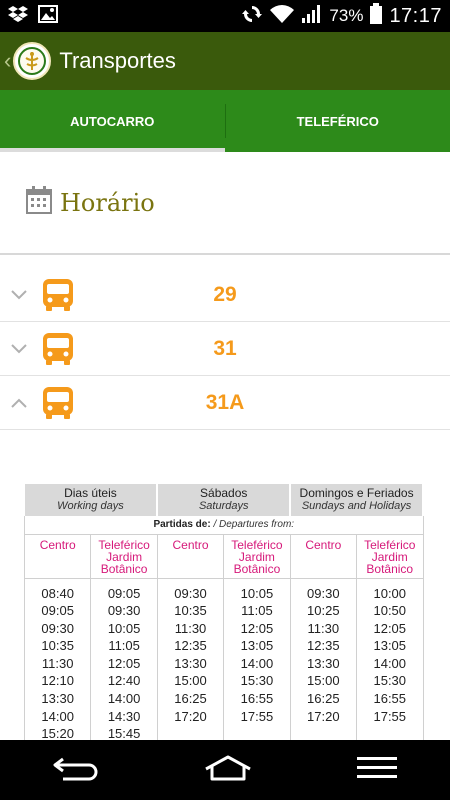 This screenshot has height=800, width=450. What do you see at coordinates (182, 525) in the screenshot?
I see `departures-label-pt: Partidas de:` at bounding box center [182, 525].